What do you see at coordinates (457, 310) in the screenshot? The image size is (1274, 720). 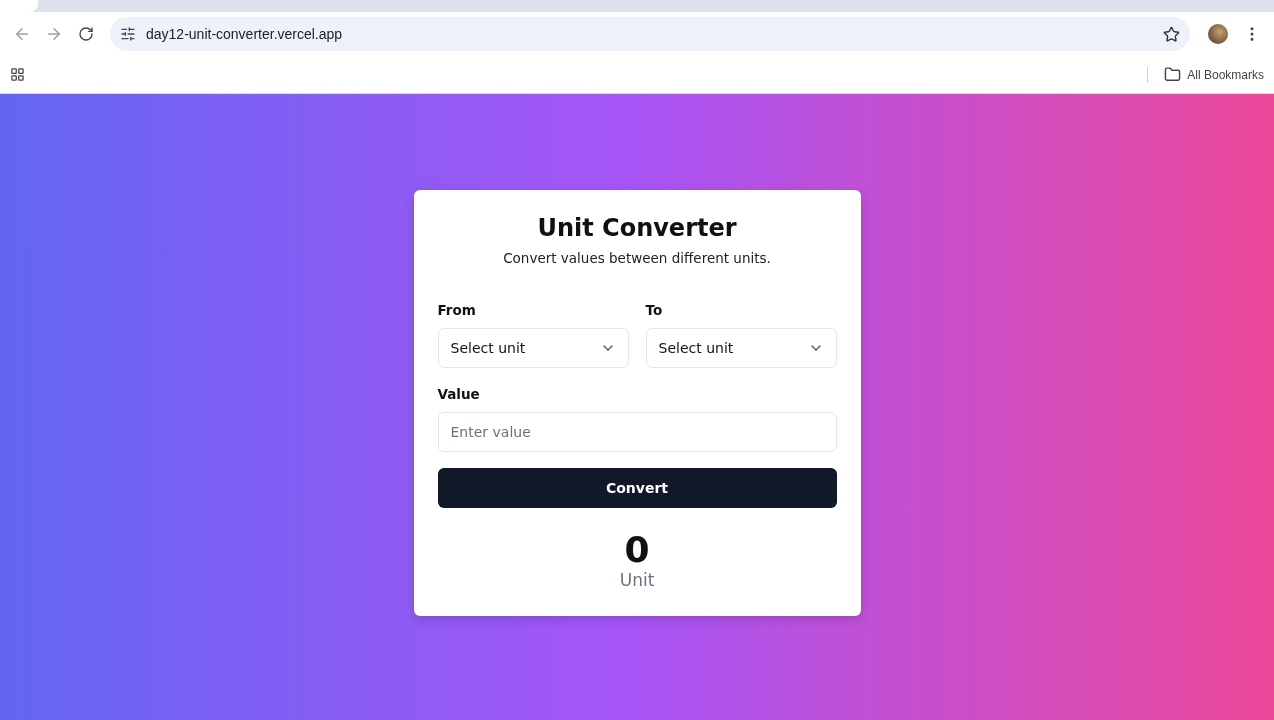 I see `field-label: From` at bounding box center [457, 310].